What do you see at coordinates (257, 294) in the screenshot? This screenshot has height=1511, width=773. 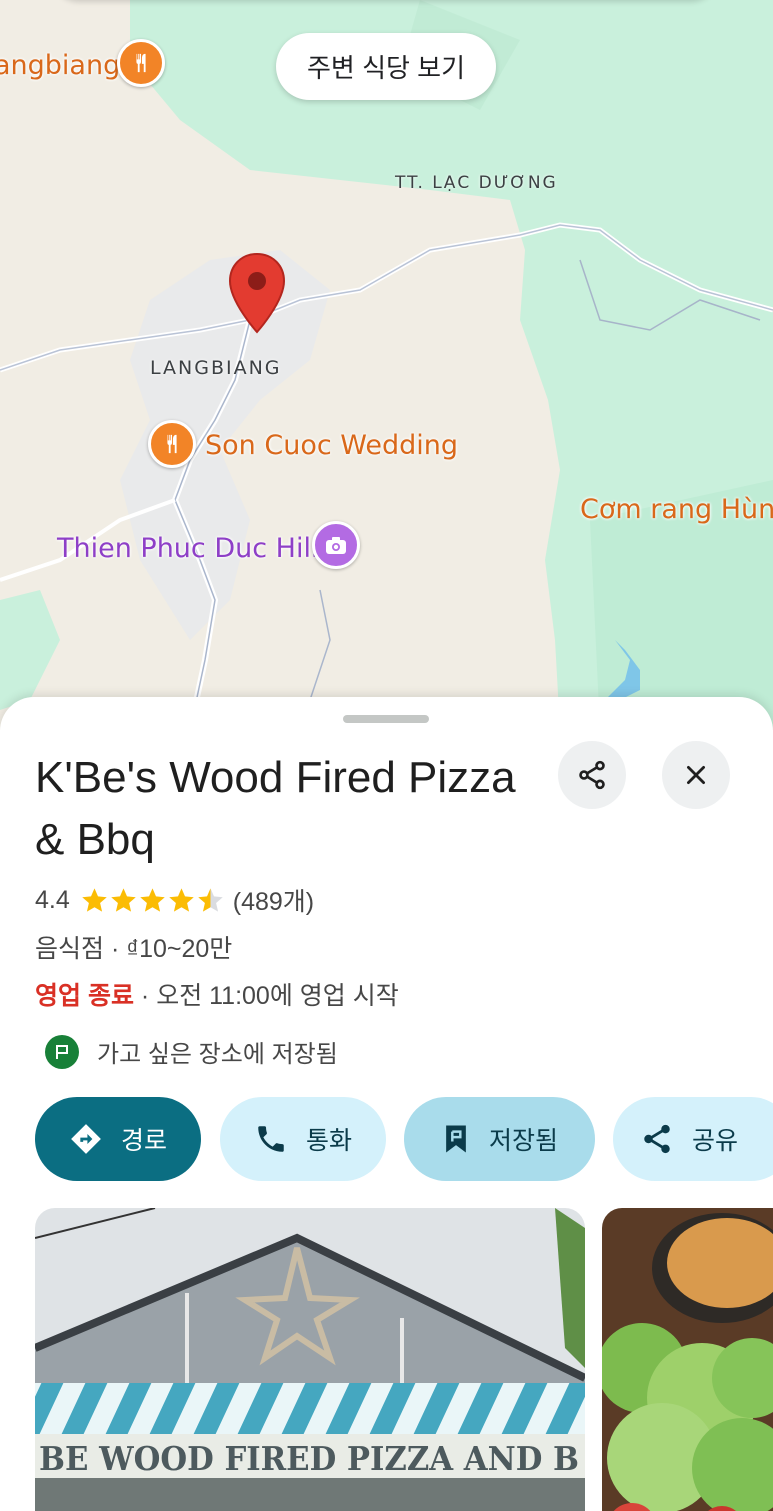 I see `location-pin-icon` at bounding box center [257, 294].